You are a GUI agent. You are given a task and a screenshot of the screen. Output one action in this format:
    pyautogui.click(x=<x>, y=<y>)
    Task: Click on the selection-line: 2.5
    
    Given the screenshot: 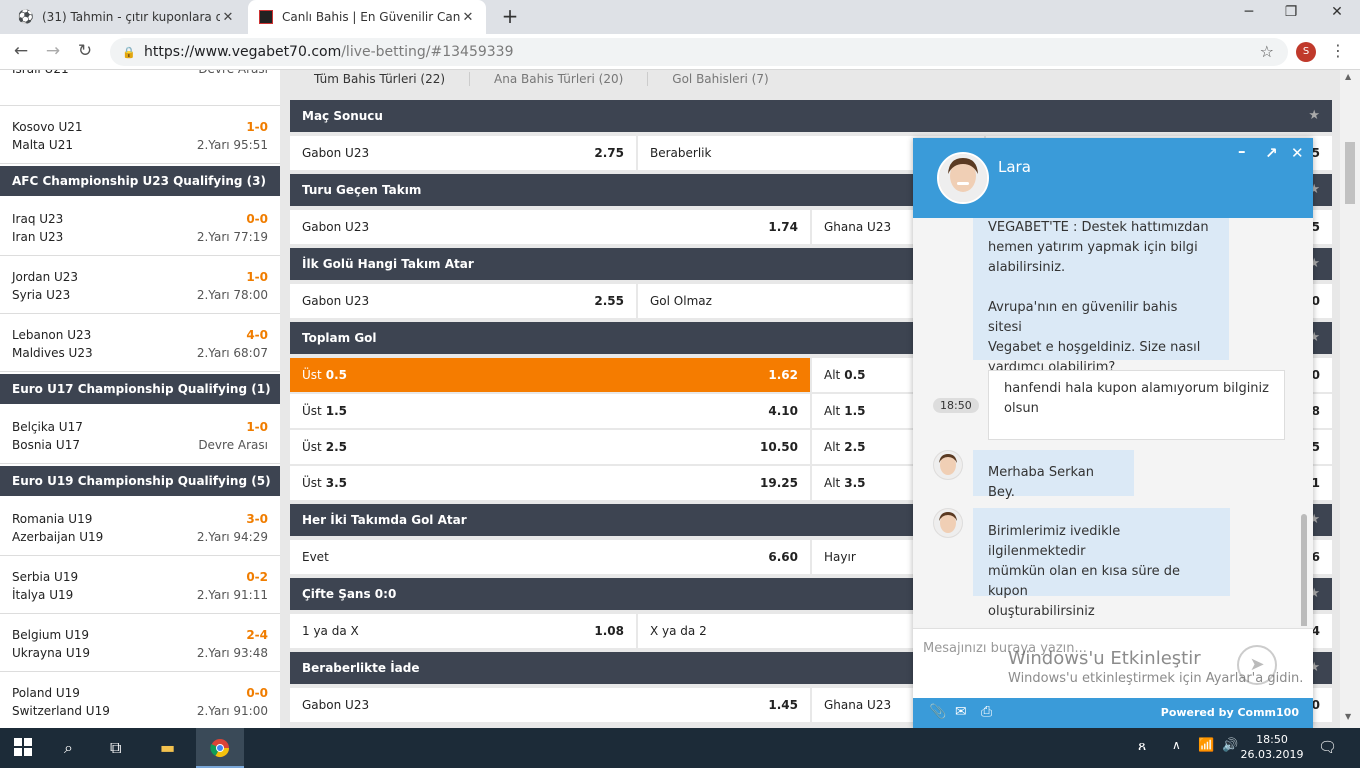 What is the action you would take?
    pyautogui.click(x=855, y=447)
    